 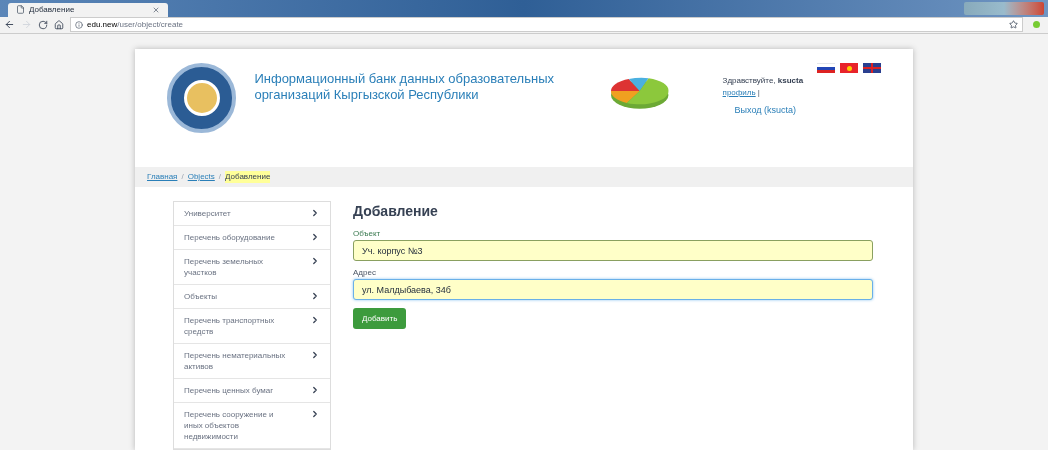 I want to click on address-bar: edu.new/user/object/create, so click(x=546, y=25).